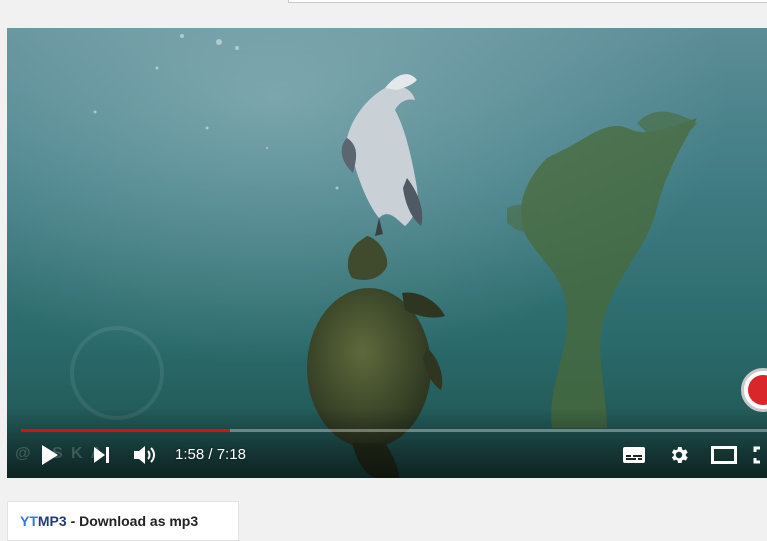  What do you see at coordinates (757, 390) in the screenshot?
I see `channel-badge-logo` at bounding box center [757, 390].